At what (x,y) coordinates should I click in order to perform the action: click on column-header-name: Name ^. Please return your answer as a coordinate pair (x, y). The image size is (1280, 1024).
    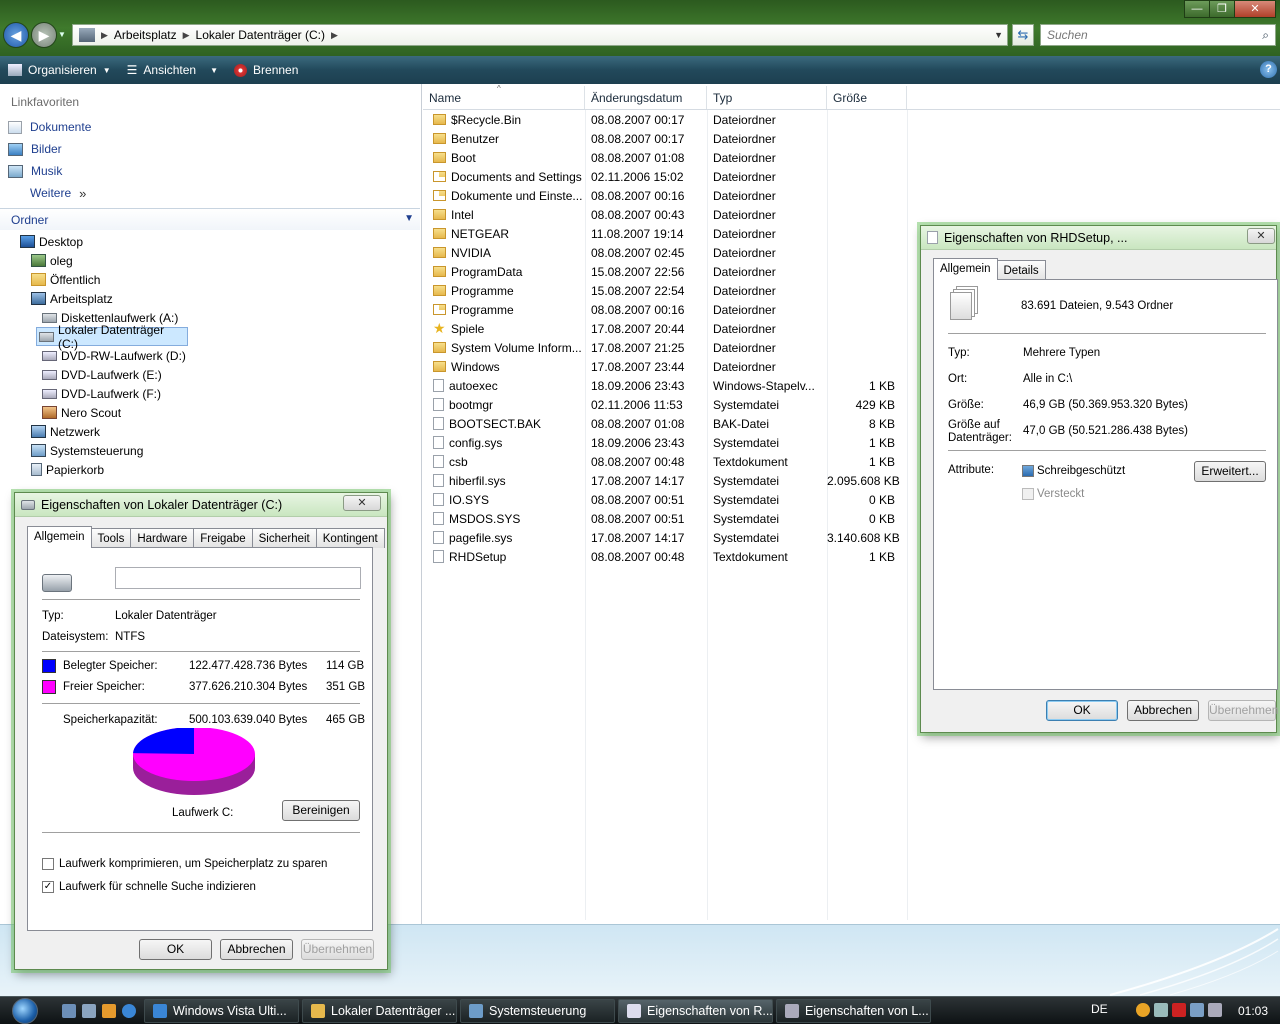
    Looking at the image, I should click on (504, 96).